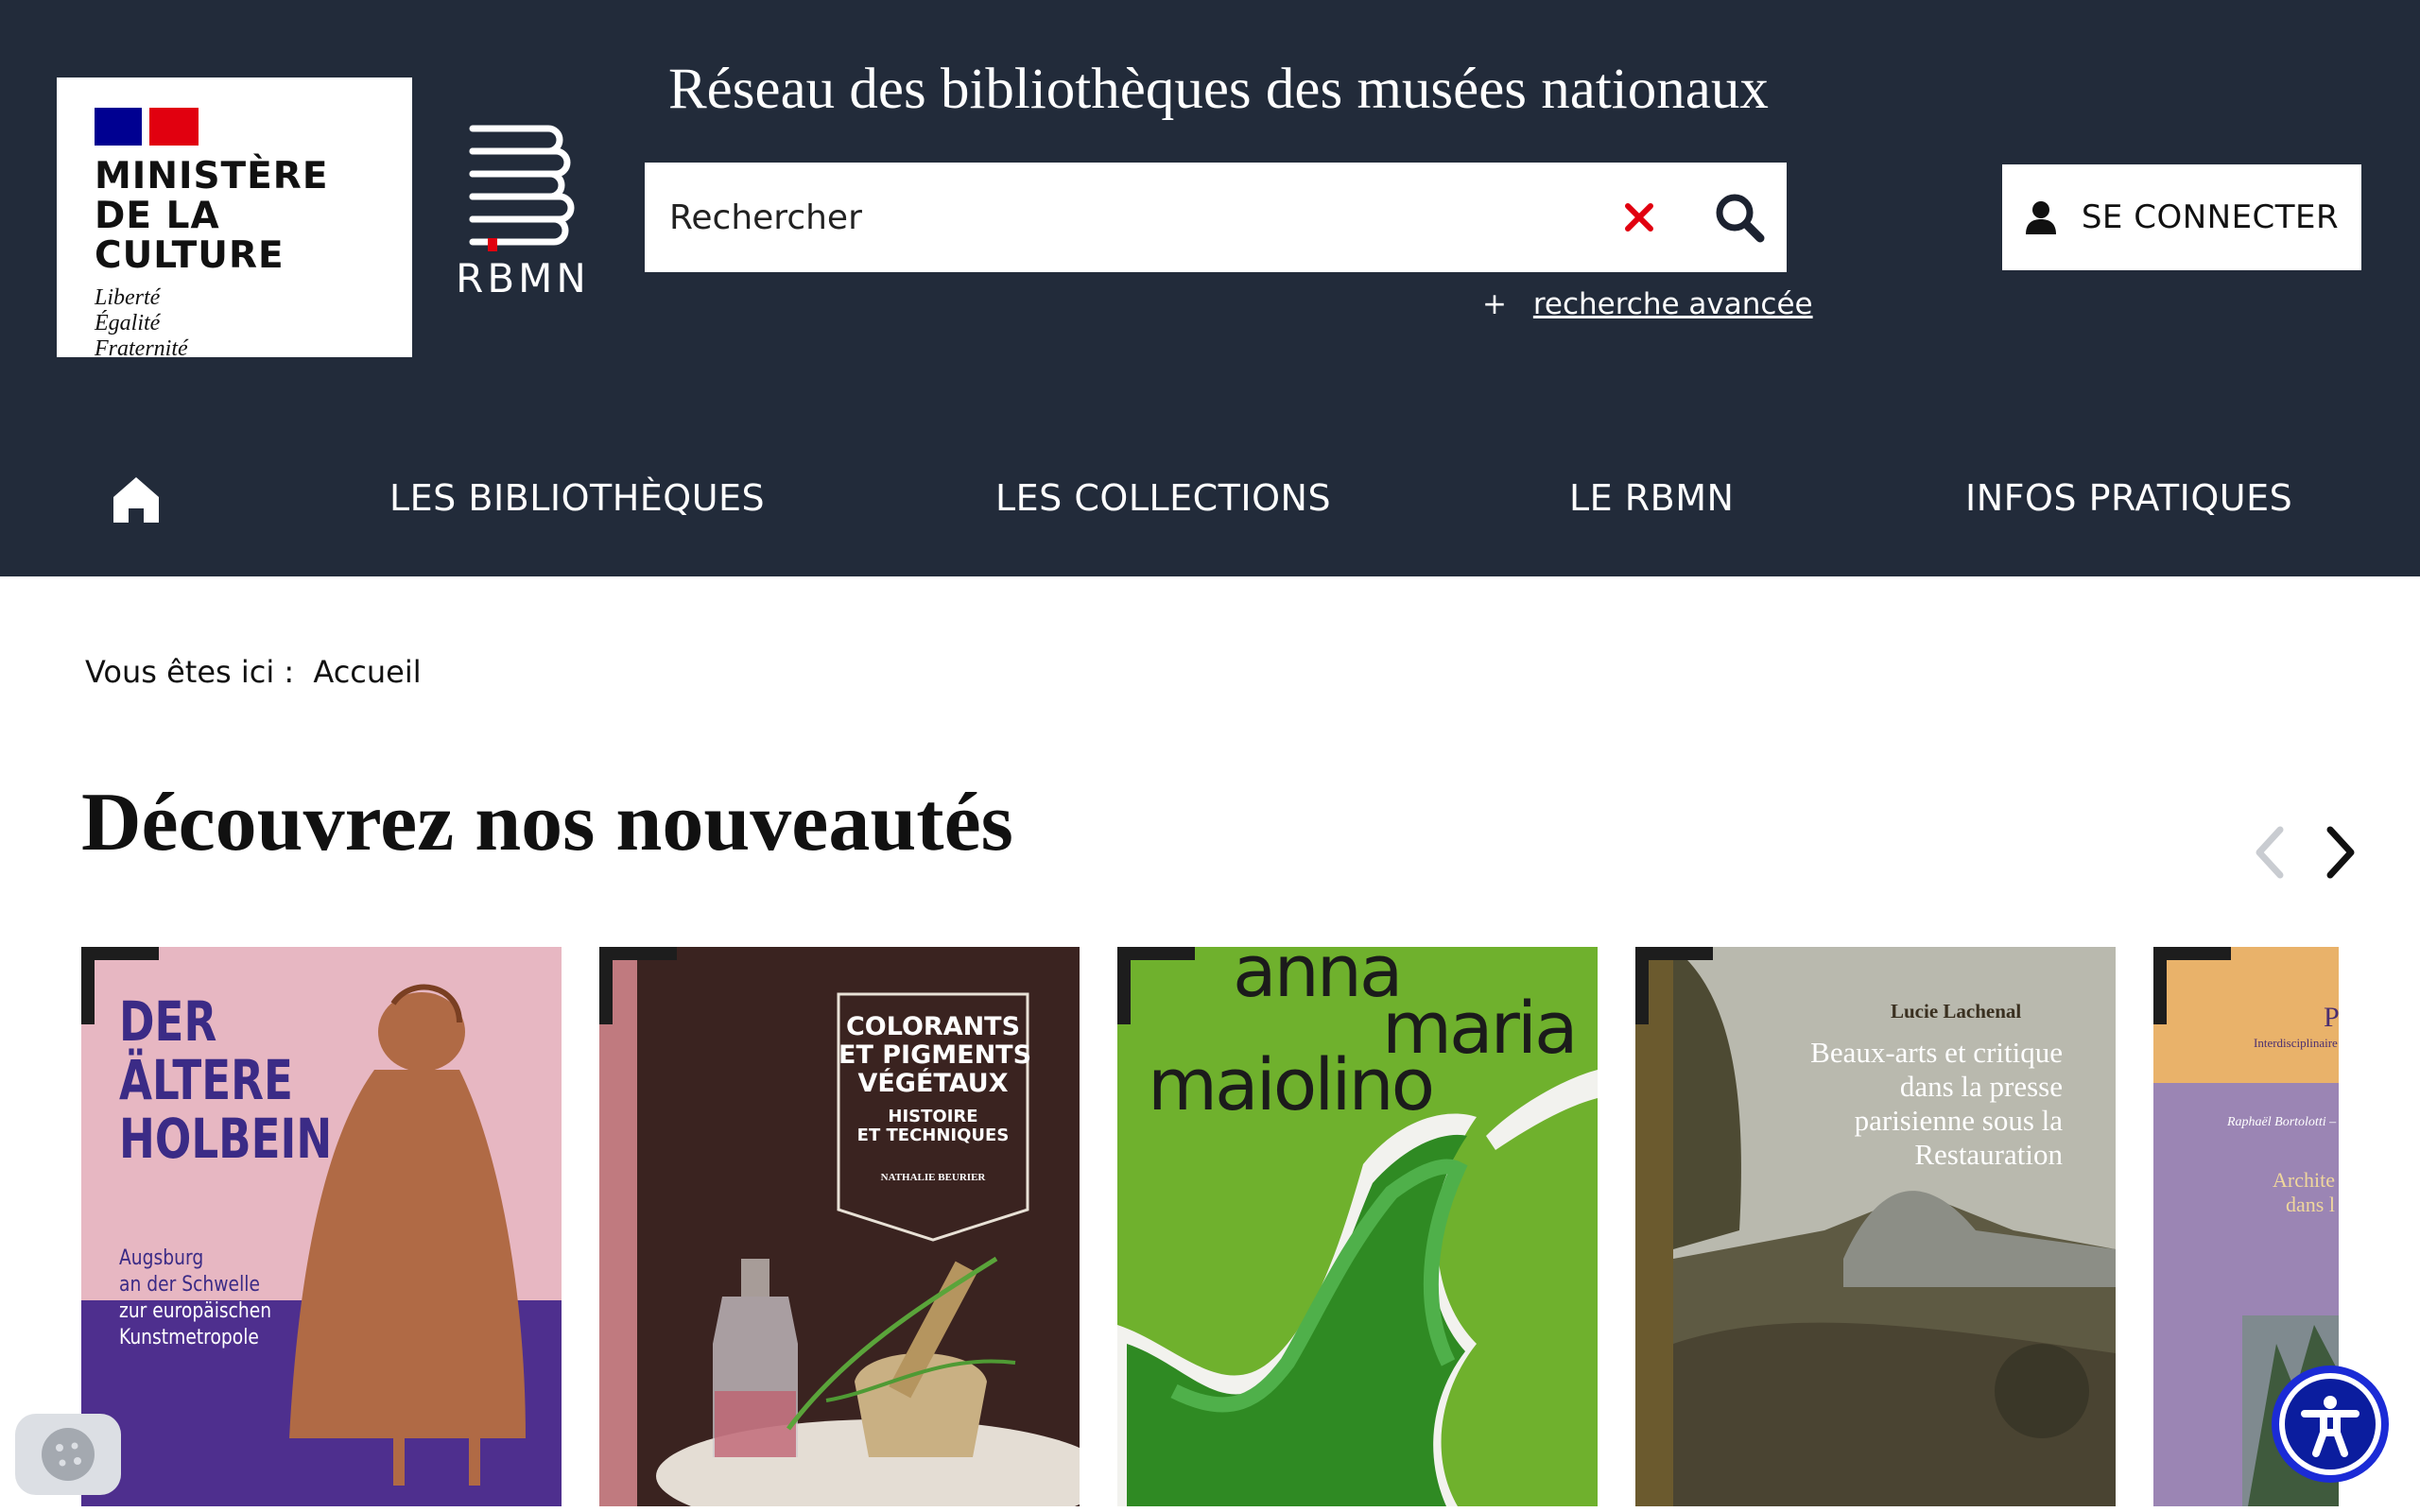  I want to click on motto-fraternite: Fraternité, so click(141, 348).